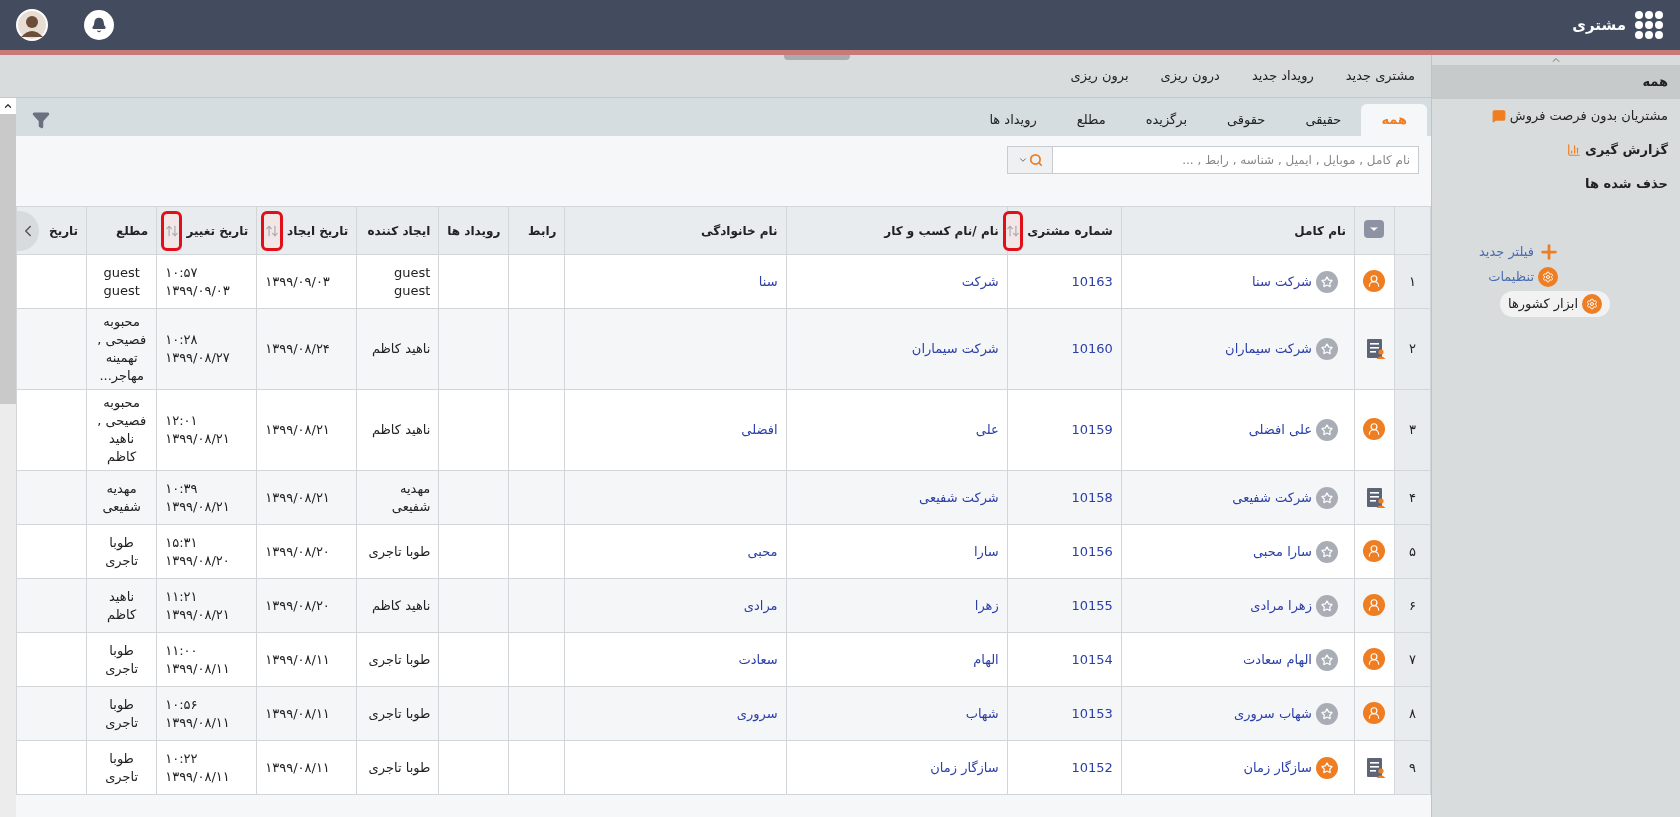 This screenshot has width=1680, height=817. What do you see at coordinates (986, 659) in the screenshot?
I see `business-name-link: الهام` at bounding box center [986, 659].